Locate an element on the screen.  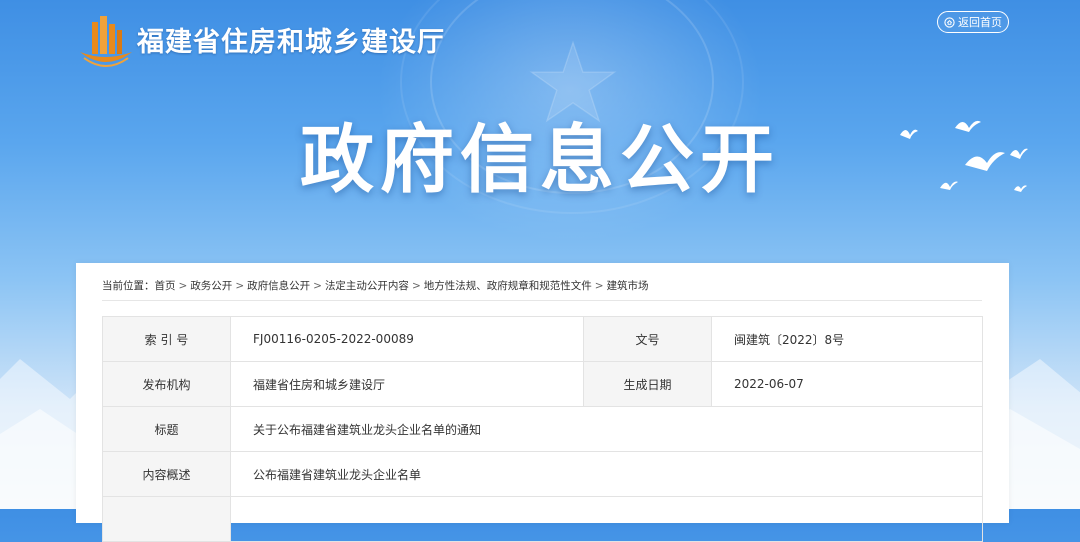
home-icon is located at coordinates (949, 22).